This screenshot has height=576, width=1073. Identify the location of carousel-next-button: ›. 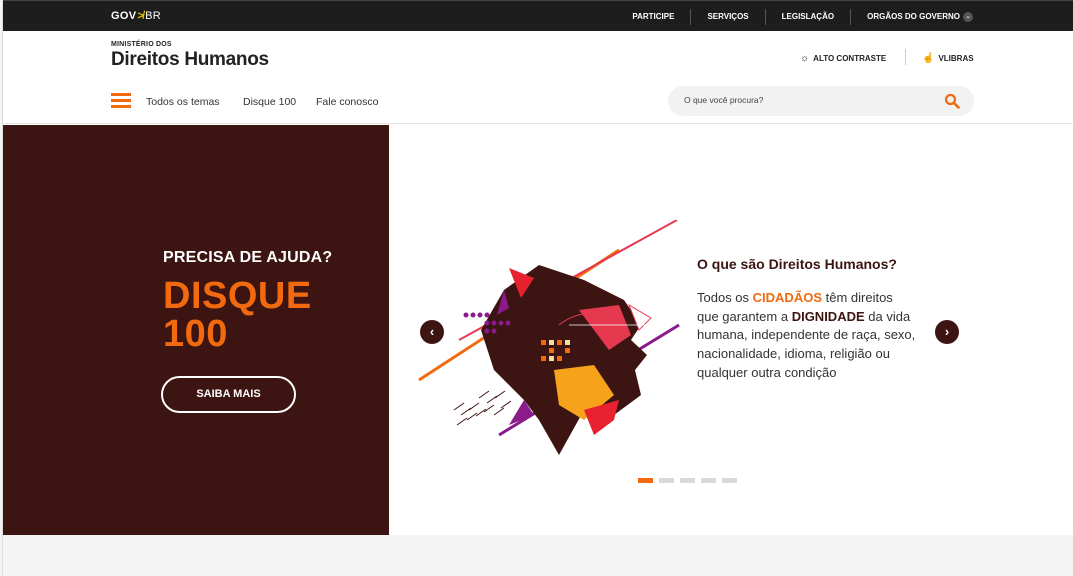
(947, 332).